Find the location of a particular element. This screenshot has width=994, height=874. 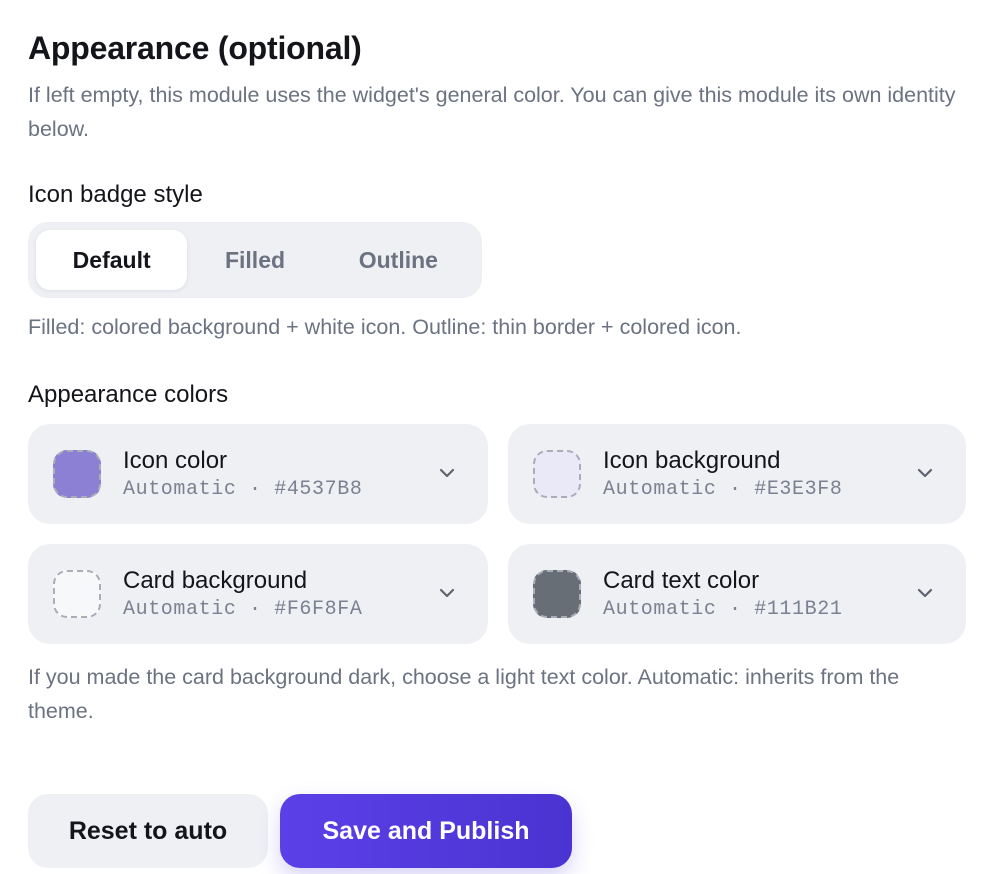

badge-style-option-outline: Outline is located at coordinates (398, 260).